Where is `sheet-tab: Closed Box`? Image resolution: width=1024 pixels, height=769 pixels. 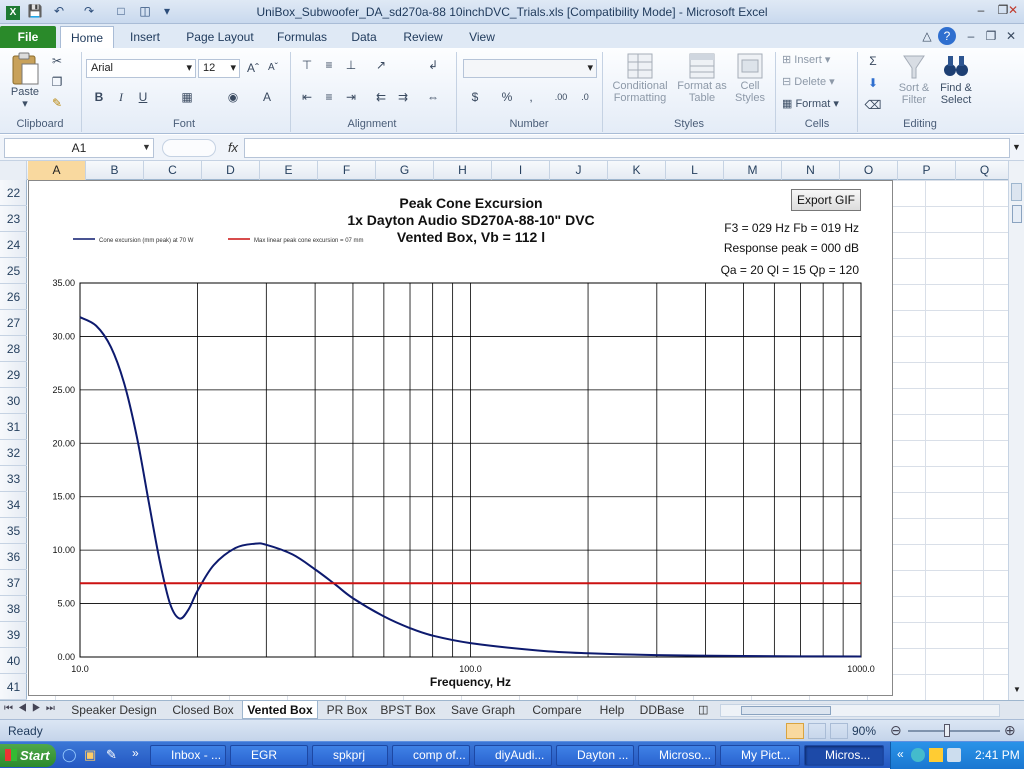
sheet-tab: Closed Box is located at coordinates (203, 710).